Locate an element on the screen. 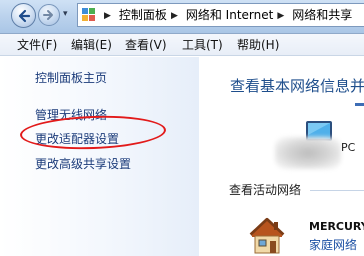  back-arrow-icon is located at coordinates (24, 16).